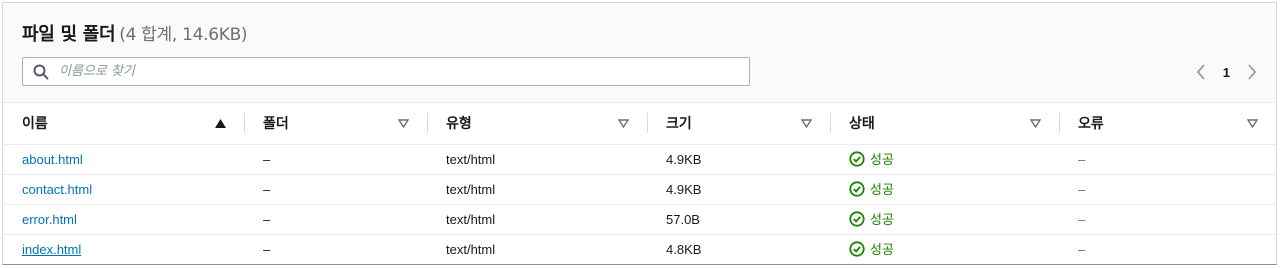 The height and width of the screenshot is (268, 1280). Describe the element at coordinates (537, 123) in the screenshot. I see `column-header-type: 유형` at that location.